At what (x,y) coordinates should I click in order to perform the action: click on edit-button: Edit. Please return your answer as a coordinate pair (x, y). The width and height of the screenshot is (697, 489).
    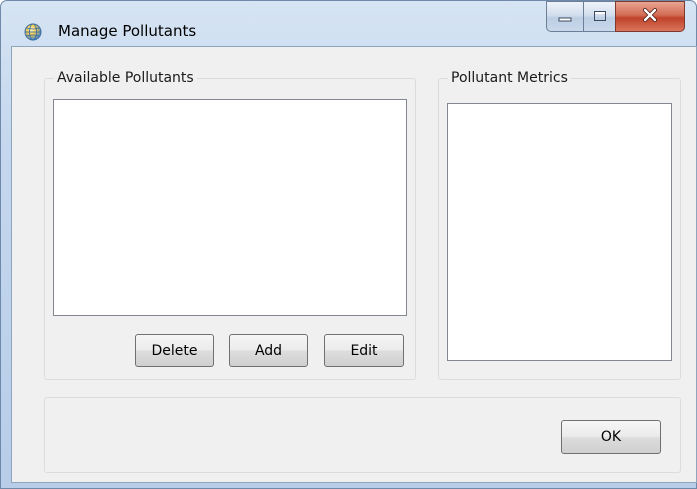
    Looking at the image, I should click on (364, 350).